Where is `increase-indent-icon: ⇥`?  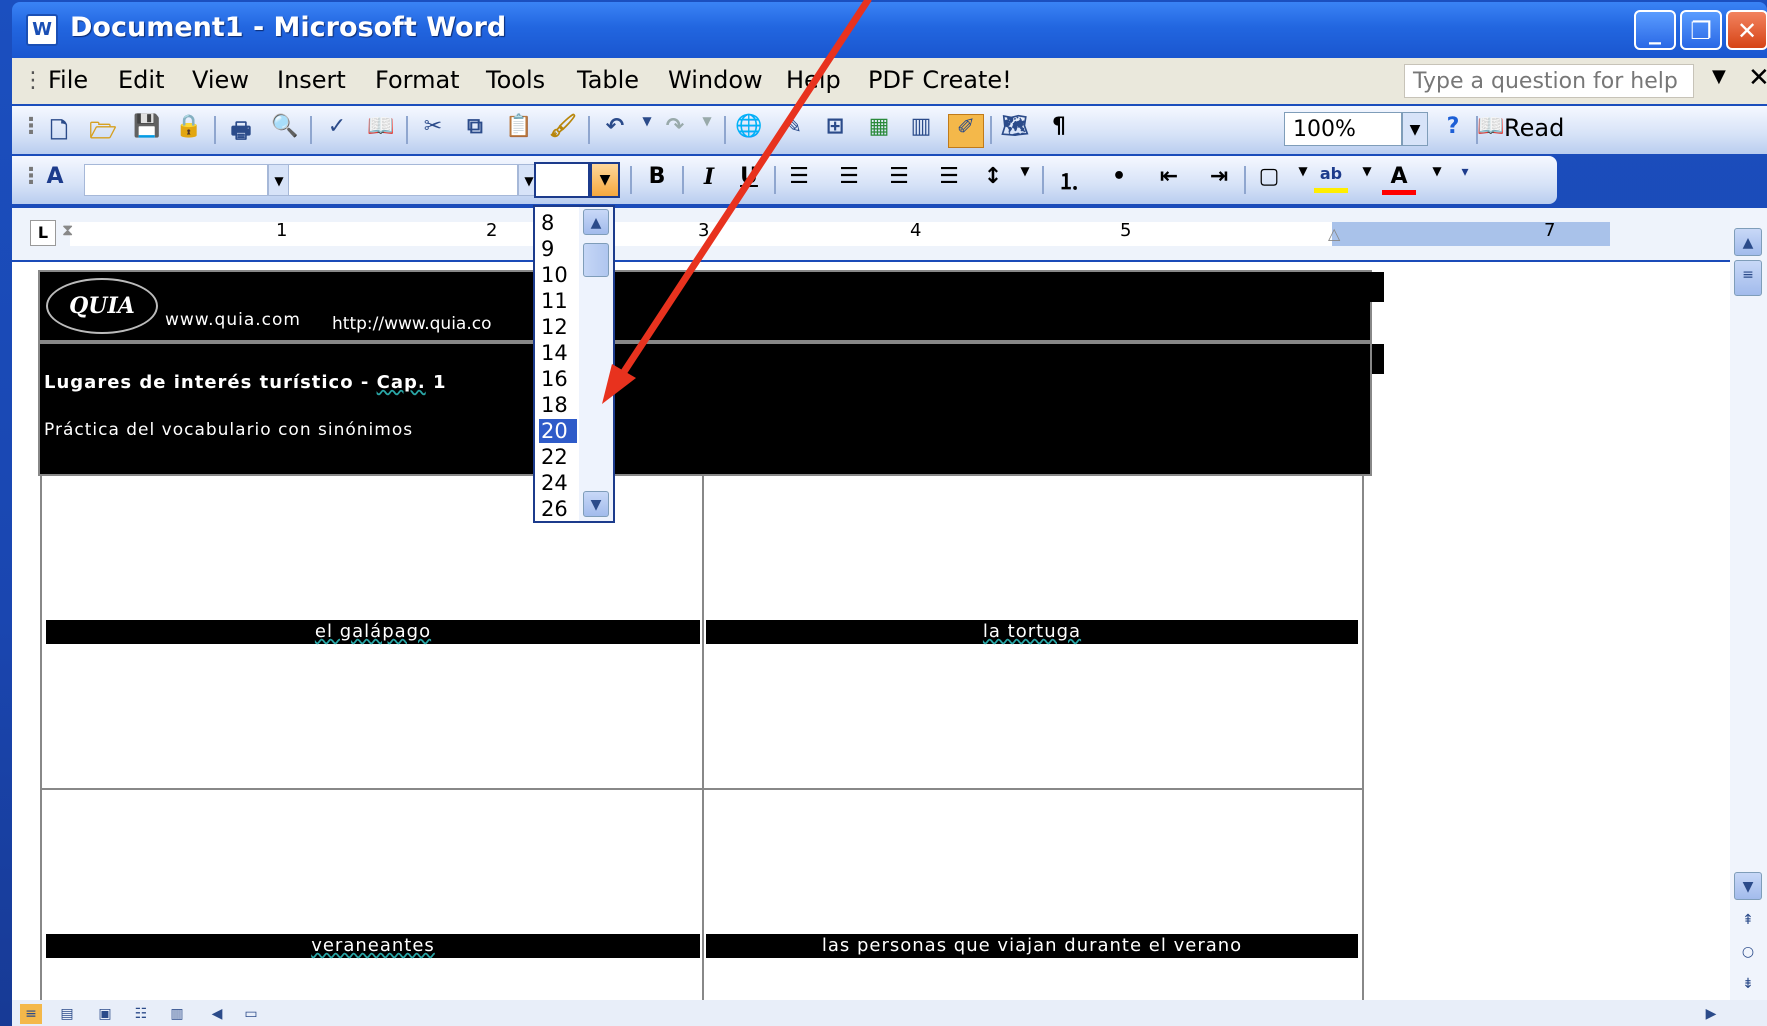 increase-indent-icon: ⇥ is located at coordinates (1219, 180).